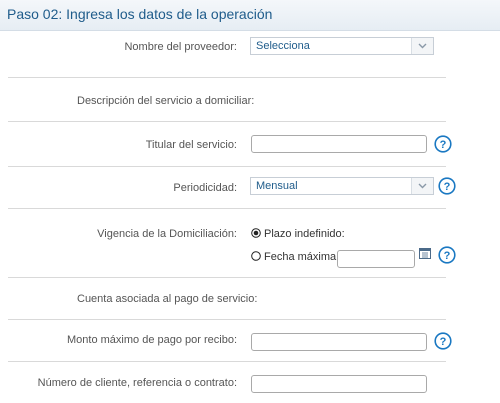 The height and width of the screenshot is (403, 500). Describe the element at coordinates (277, 186) in the screenshot. I see `periodicity-select-value: Mensual` at that location.